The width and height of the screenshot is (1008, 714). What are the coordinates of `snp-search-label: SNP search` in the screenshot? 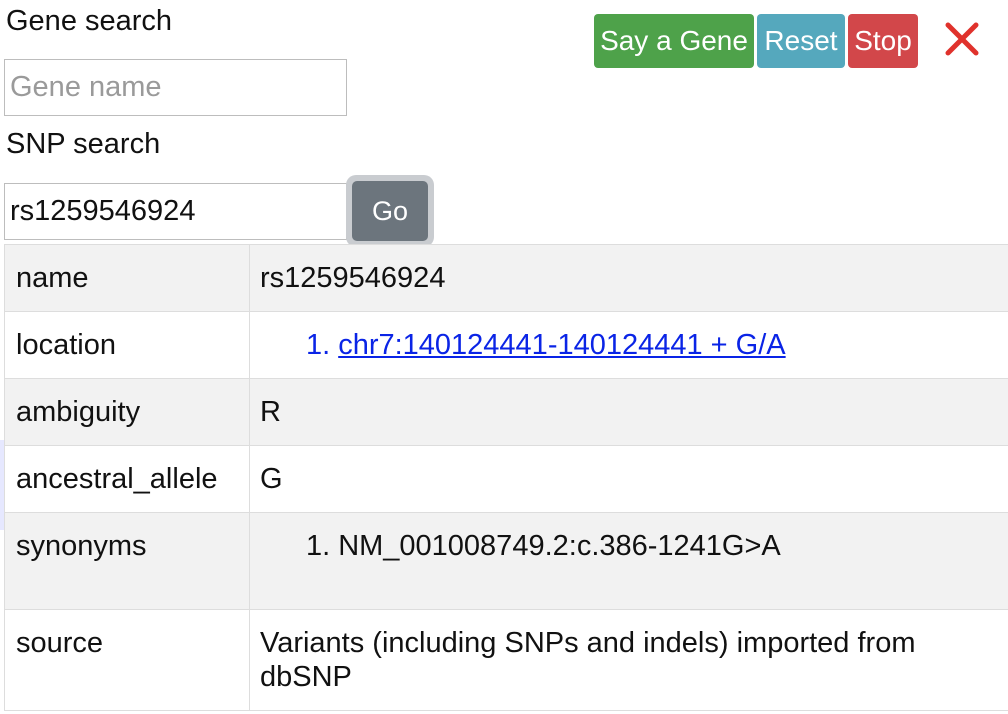 It's located at (83, 144).